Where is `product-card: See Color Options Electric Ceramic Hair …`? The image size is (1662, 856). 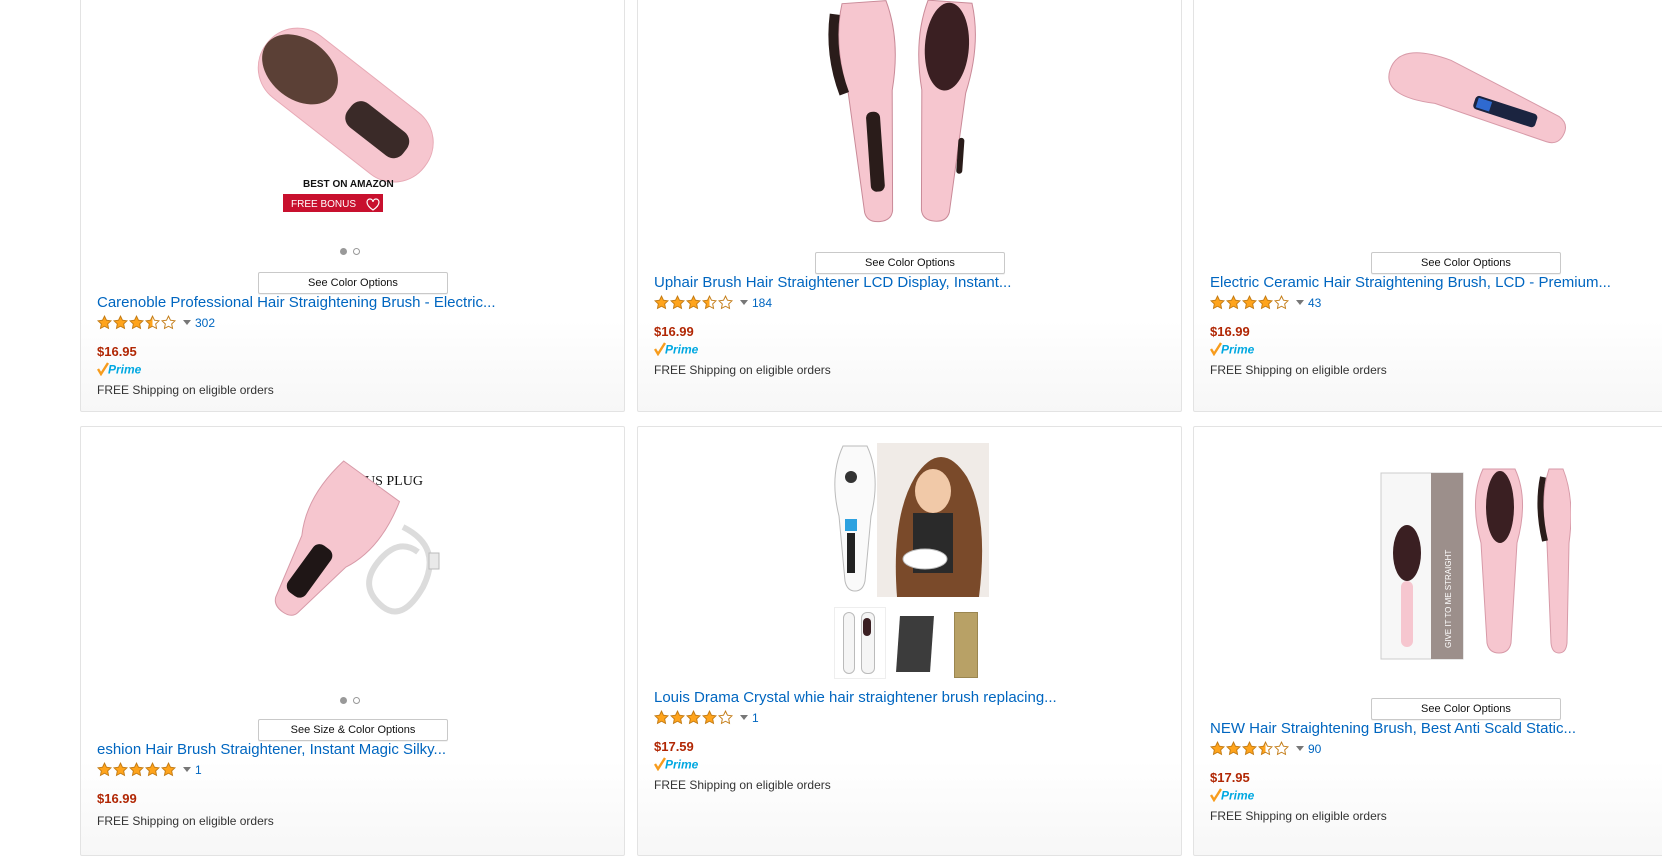 product-card: See Color Options Electric Ceramic Hair … is located at coordinates (1427, 206).